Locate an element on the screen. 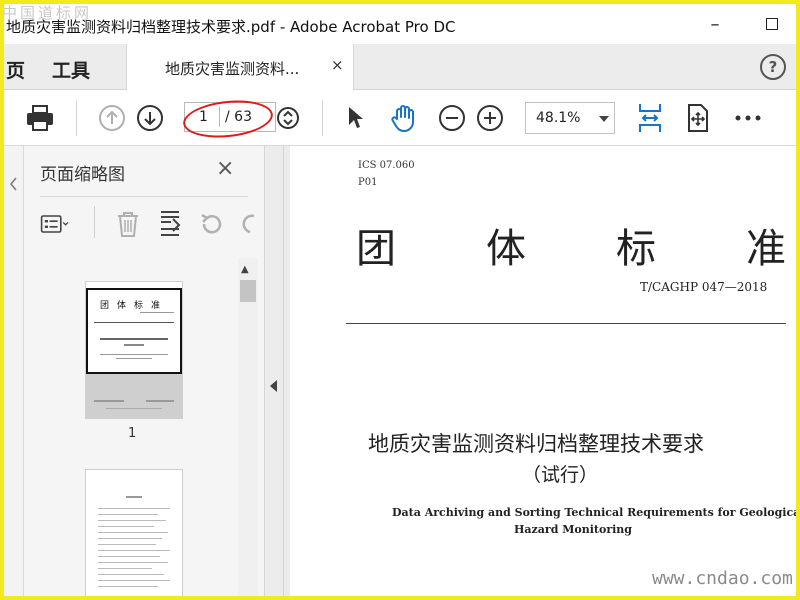 The height and width of the screenshot is (600, 800). document-title-cn: 地质灾害监测资料归档整理技术要求 is located at coordinates (536, 444).